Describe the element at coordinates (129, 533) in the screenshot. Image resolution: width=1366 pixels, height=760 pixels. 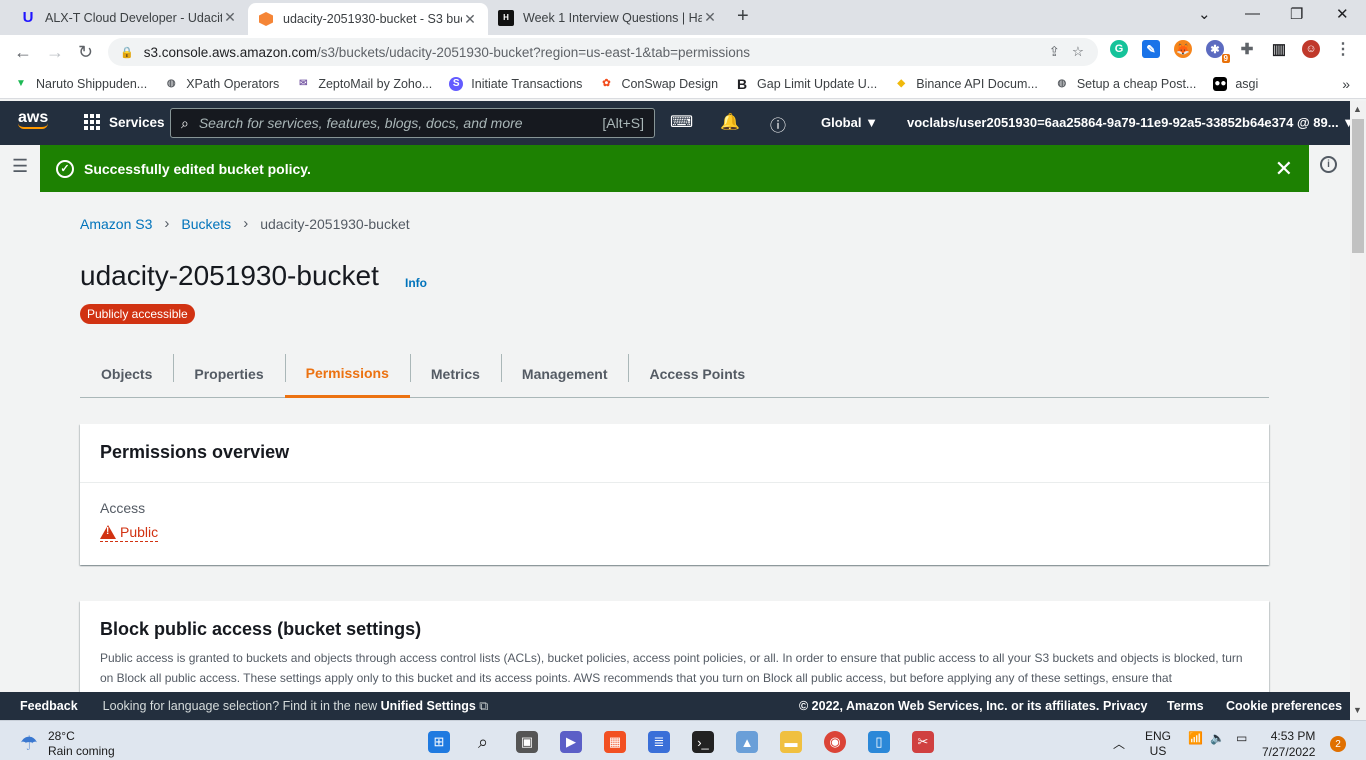
I see `access-value: Public` at that location.